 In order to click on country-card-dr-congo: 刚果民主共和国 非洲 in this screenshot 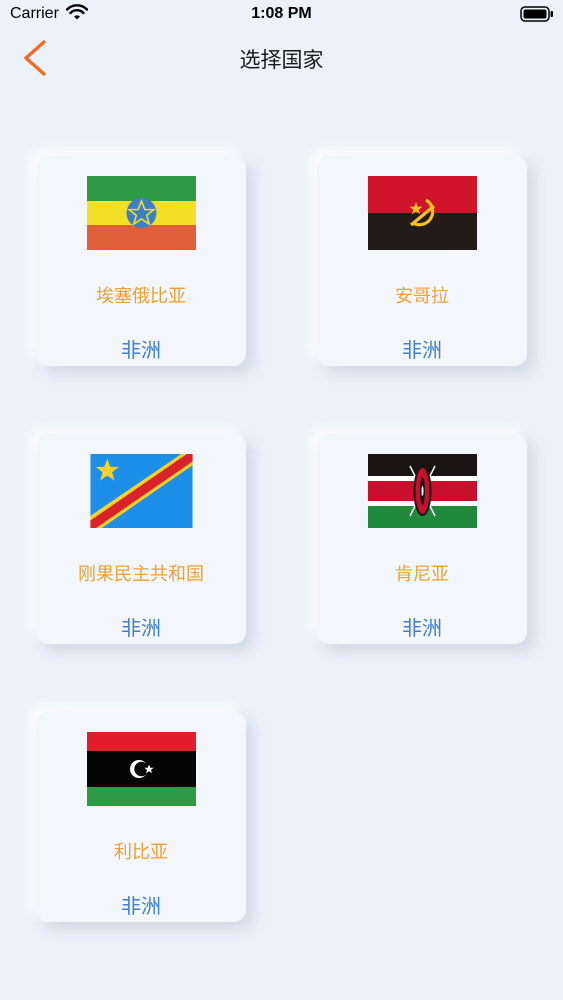, I will do `click(141, 539)`.